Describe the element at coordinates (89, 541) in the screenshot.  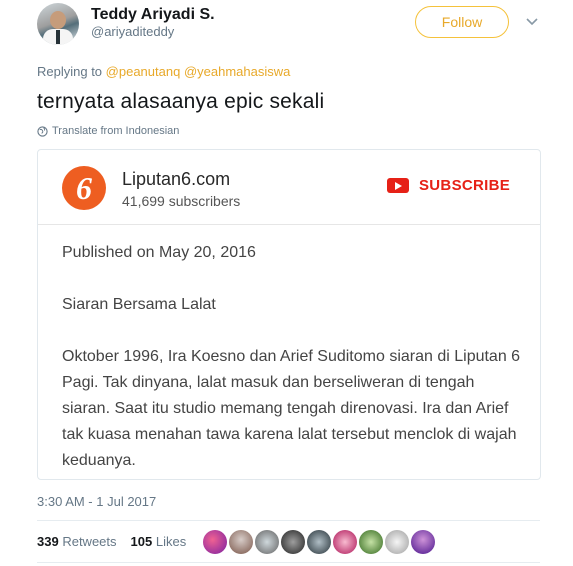
I see `retweet-label: Retweets` at that location.